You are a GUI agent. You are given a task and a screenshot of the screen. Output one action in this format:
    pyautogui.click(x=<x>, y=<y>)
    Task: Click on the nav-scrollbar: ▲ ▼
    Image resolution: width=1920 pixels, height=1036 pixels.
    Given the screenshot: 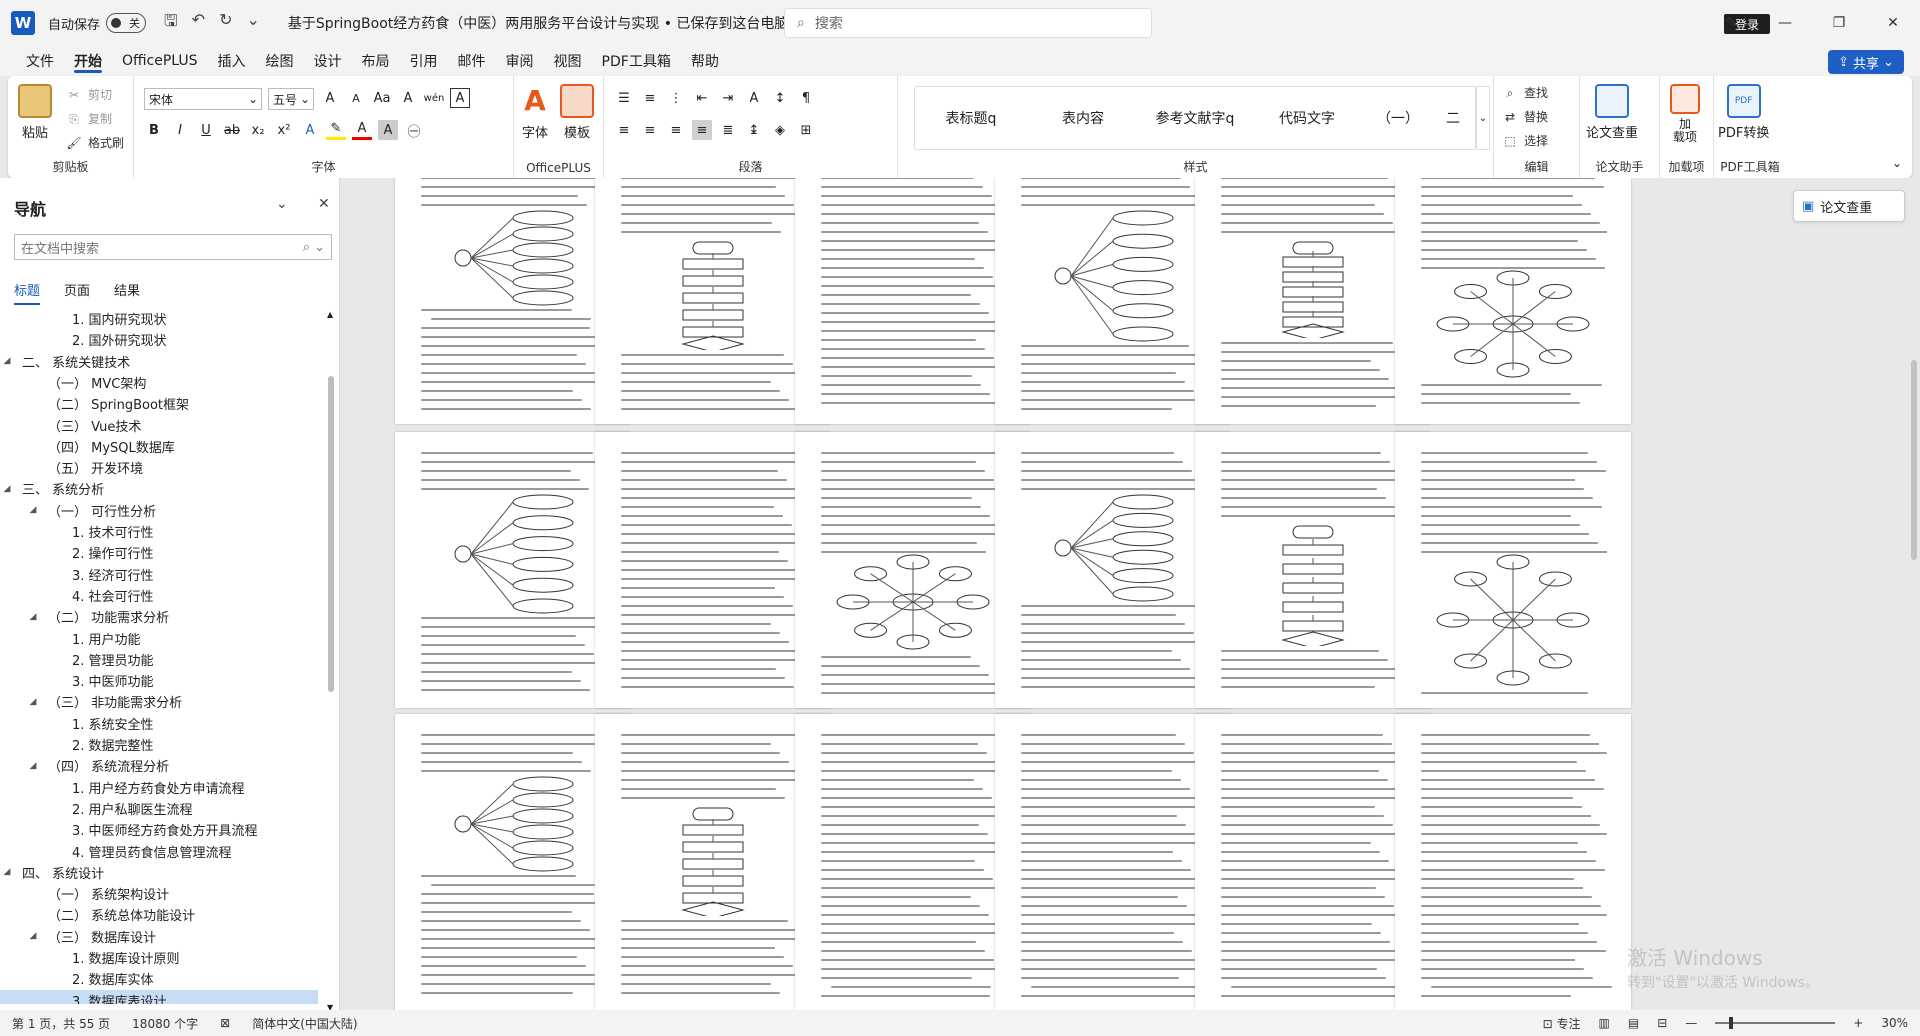 What is the action you would take?
    pyautogui.click(x=331, y=661)
    